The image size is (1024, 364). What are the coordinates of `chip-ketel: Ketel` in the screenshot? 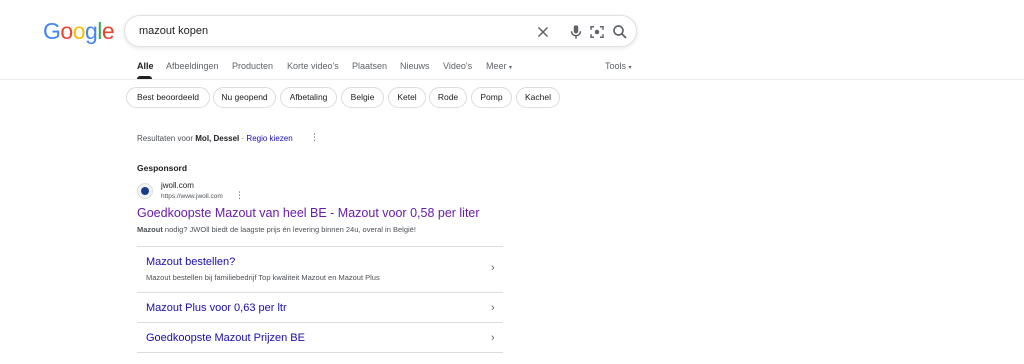 It's located at (407, 97).